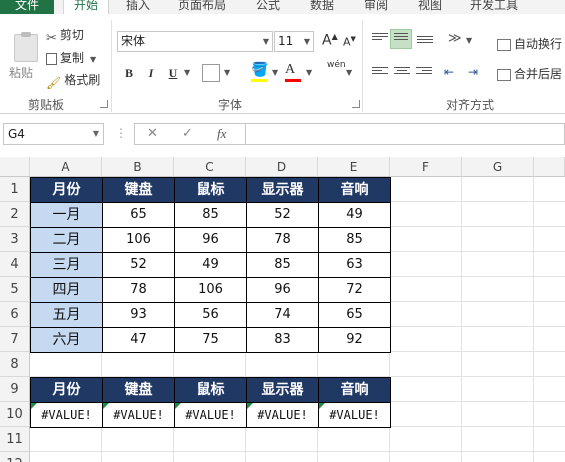  I want to click on align-bottom-icon, so click(425, 42).